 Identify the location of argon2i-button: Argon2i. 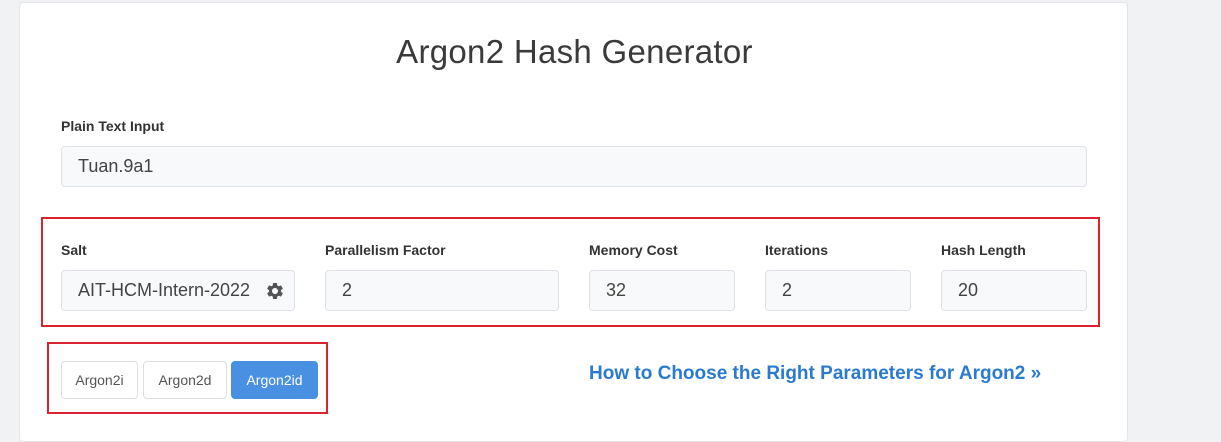
(99, 380).